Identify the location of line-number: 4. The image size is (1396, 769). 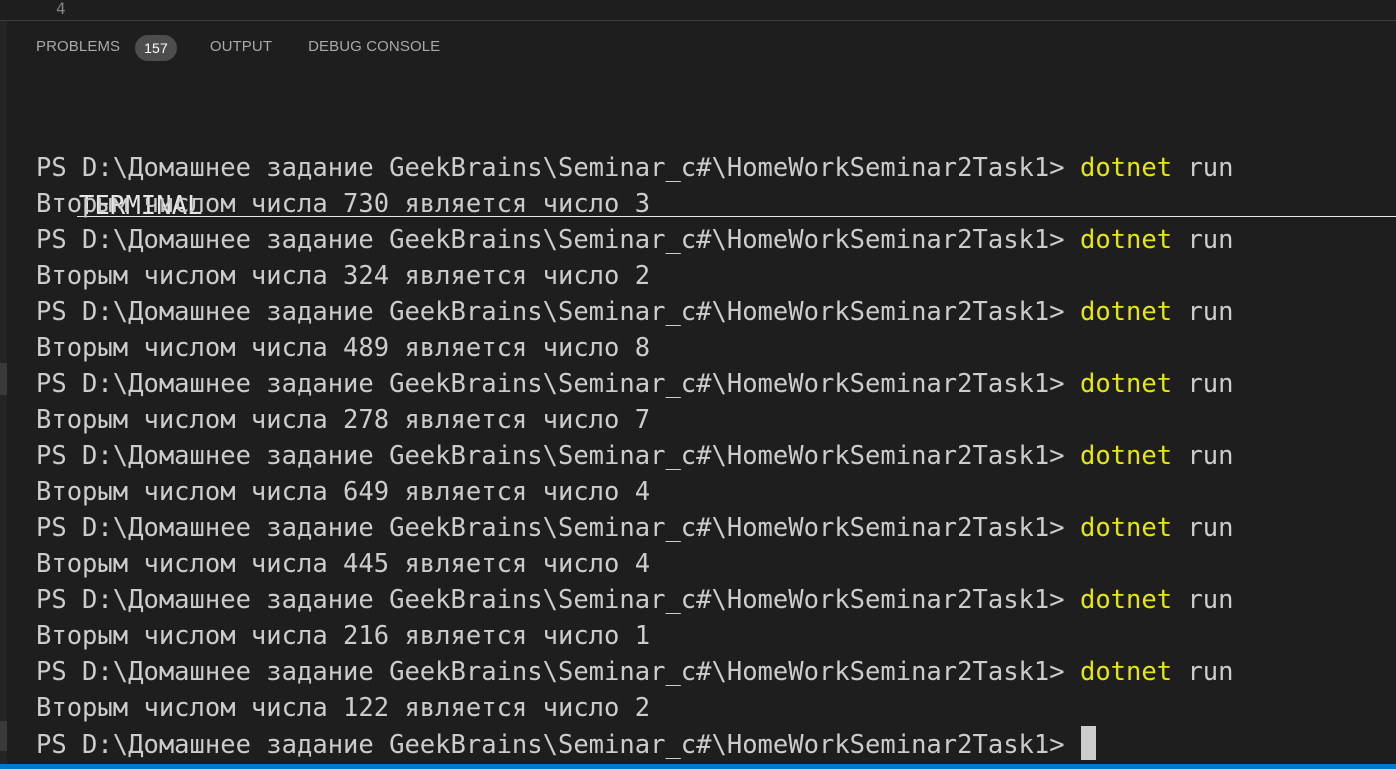
(61, 9).